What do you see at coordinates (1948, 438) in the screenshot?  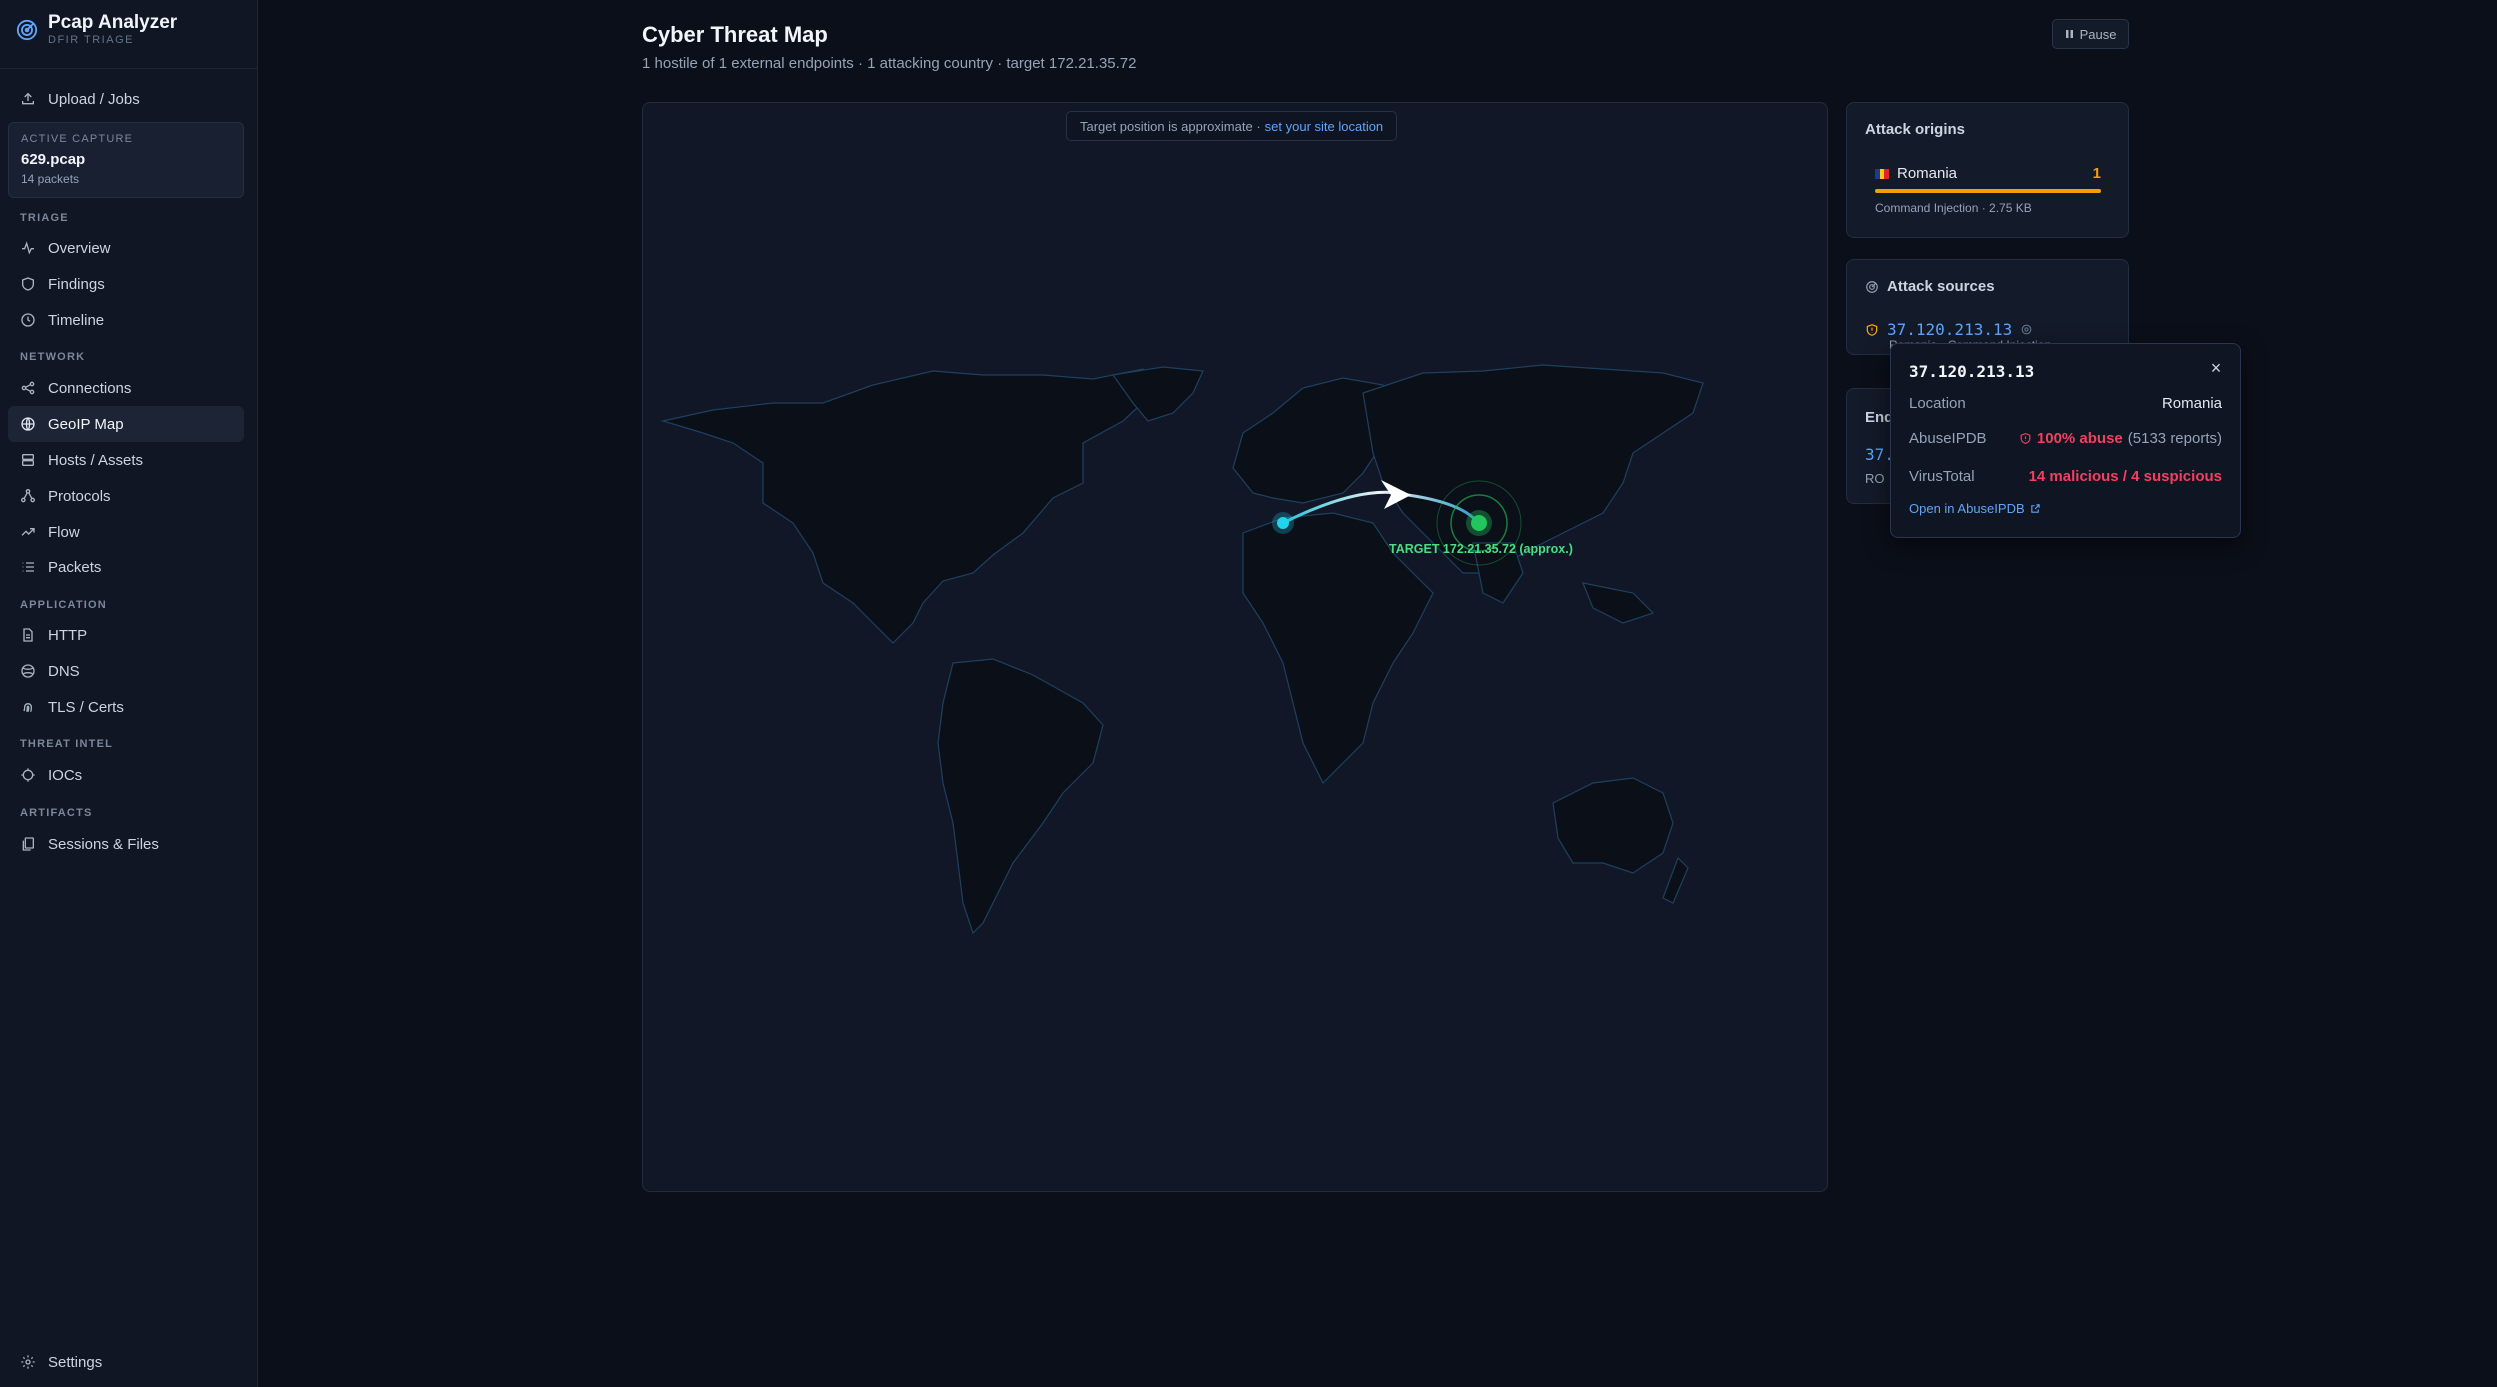 I see `abuseipdb-label: AbuseIPDB` at bounding box center [1948, 438].